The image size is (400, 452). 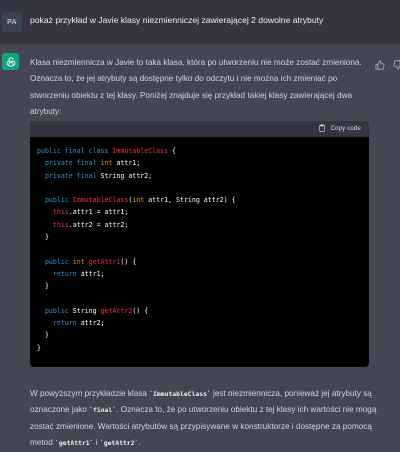 I want to click on code-line: private final String attr2;, so click(x=136, y=176).